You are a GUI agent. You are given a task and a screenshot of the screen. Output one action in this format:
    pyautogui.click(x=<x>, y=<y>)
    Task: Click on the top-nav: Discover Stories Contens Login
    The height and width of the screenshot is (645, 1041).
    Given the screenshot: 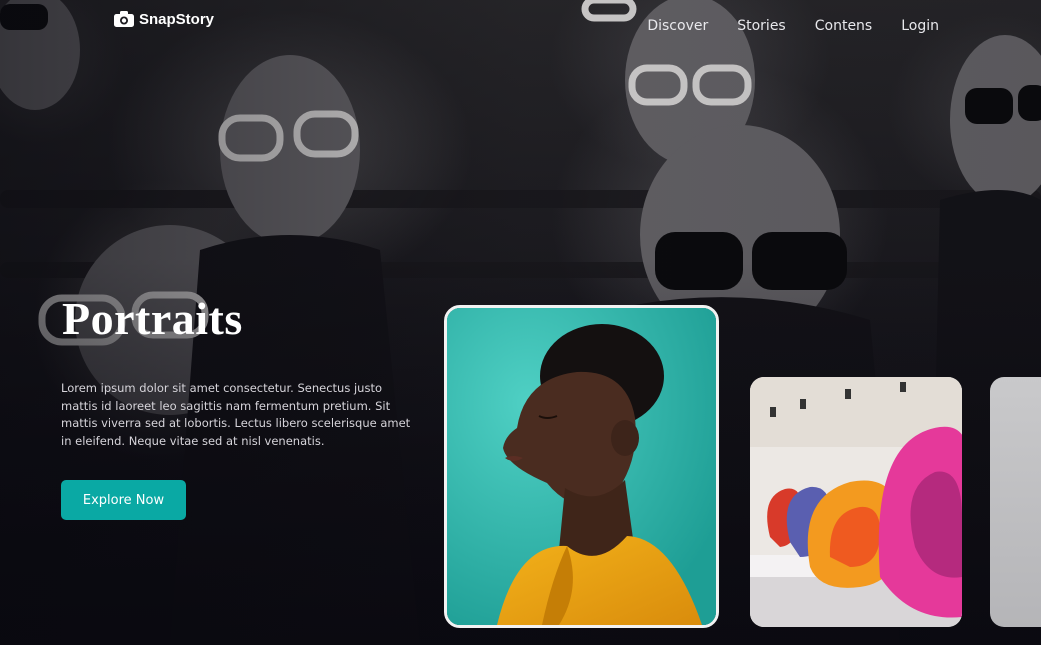 What is the action you would take?
    pyautogui.click(x=793, y=26)
    